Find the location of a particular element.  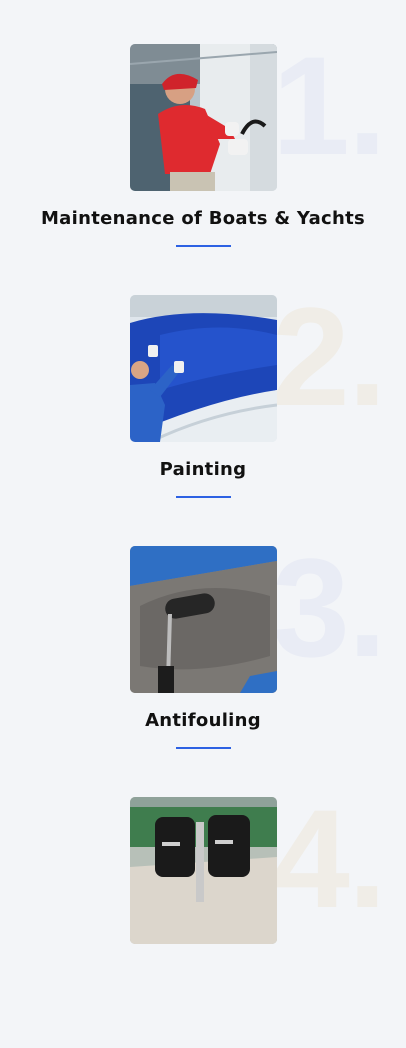

antifouling-roller-photo is located at coordinates (203, 619).